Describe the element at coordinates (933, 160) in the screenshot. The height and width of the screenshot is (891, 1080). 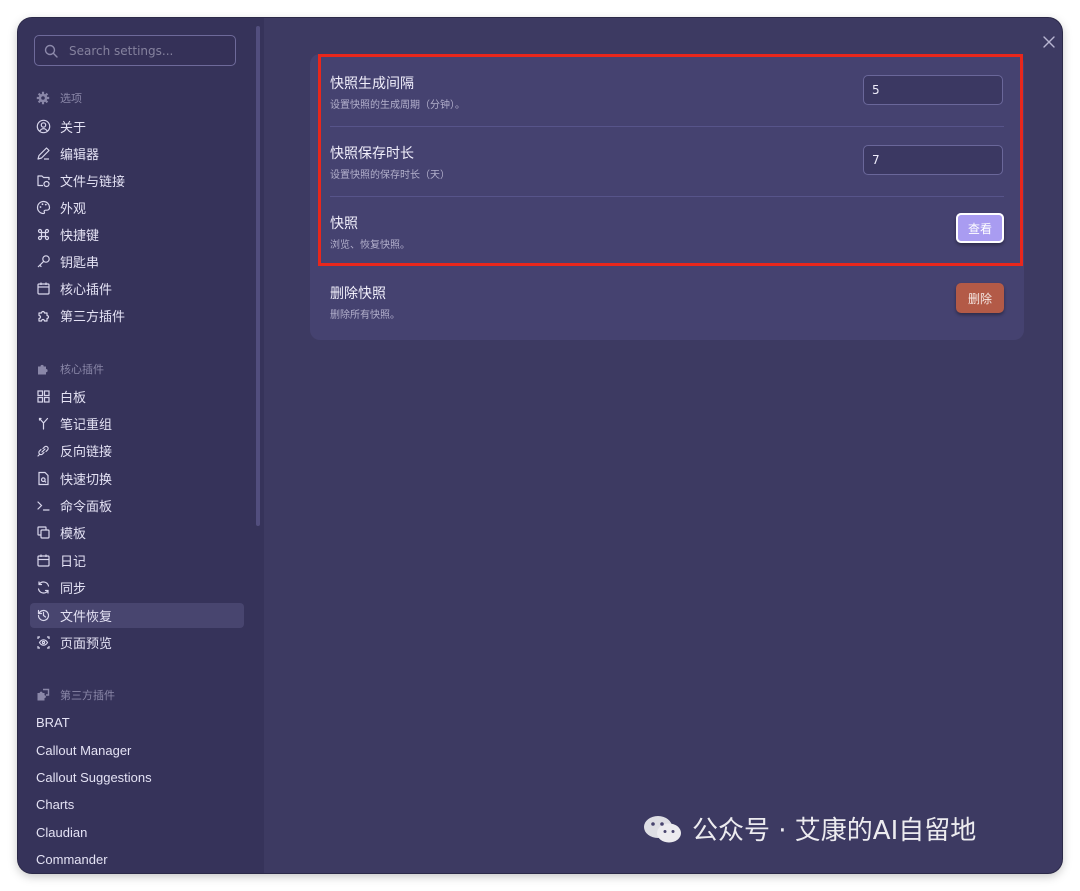
I see `snapshot-retention-input` at that location.